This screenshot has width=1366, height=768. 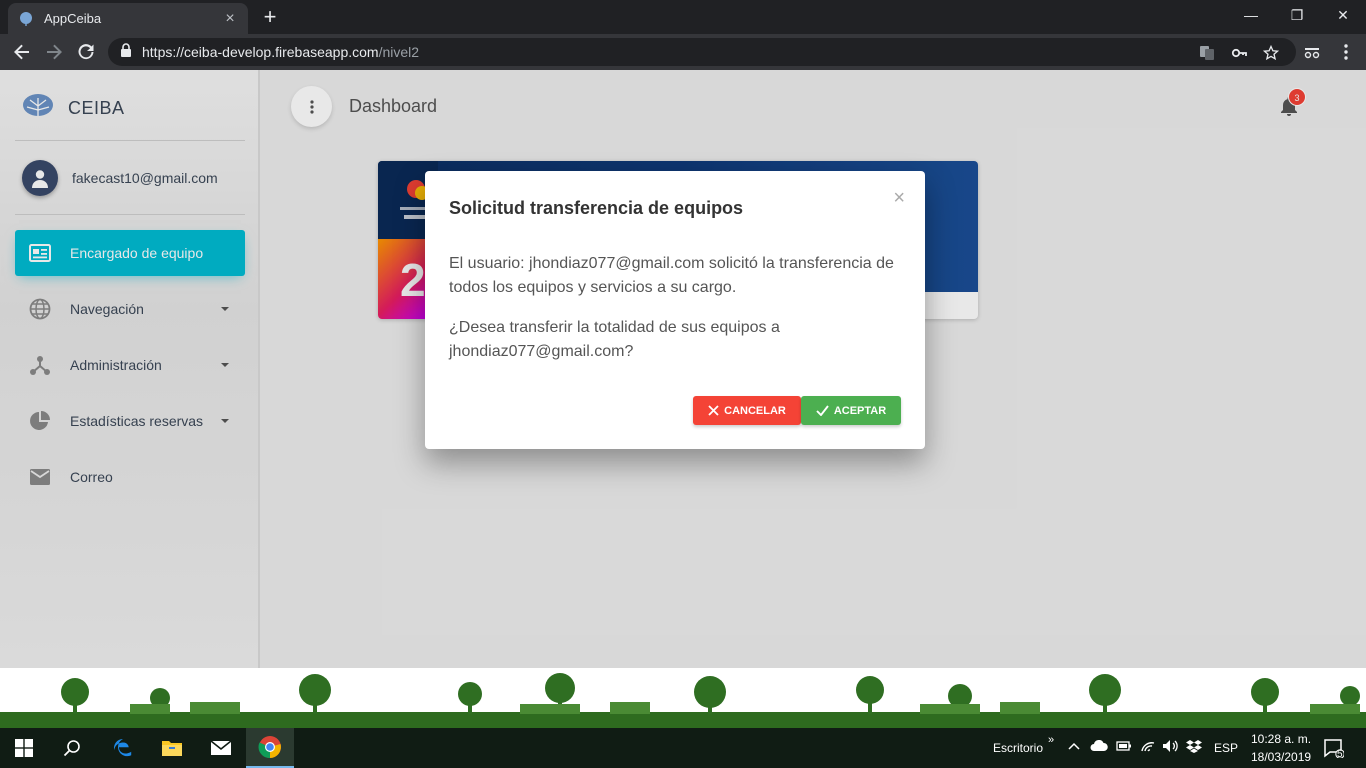 I want to click on clock-date: 18/03/2019, so click(x=1281, y=757).